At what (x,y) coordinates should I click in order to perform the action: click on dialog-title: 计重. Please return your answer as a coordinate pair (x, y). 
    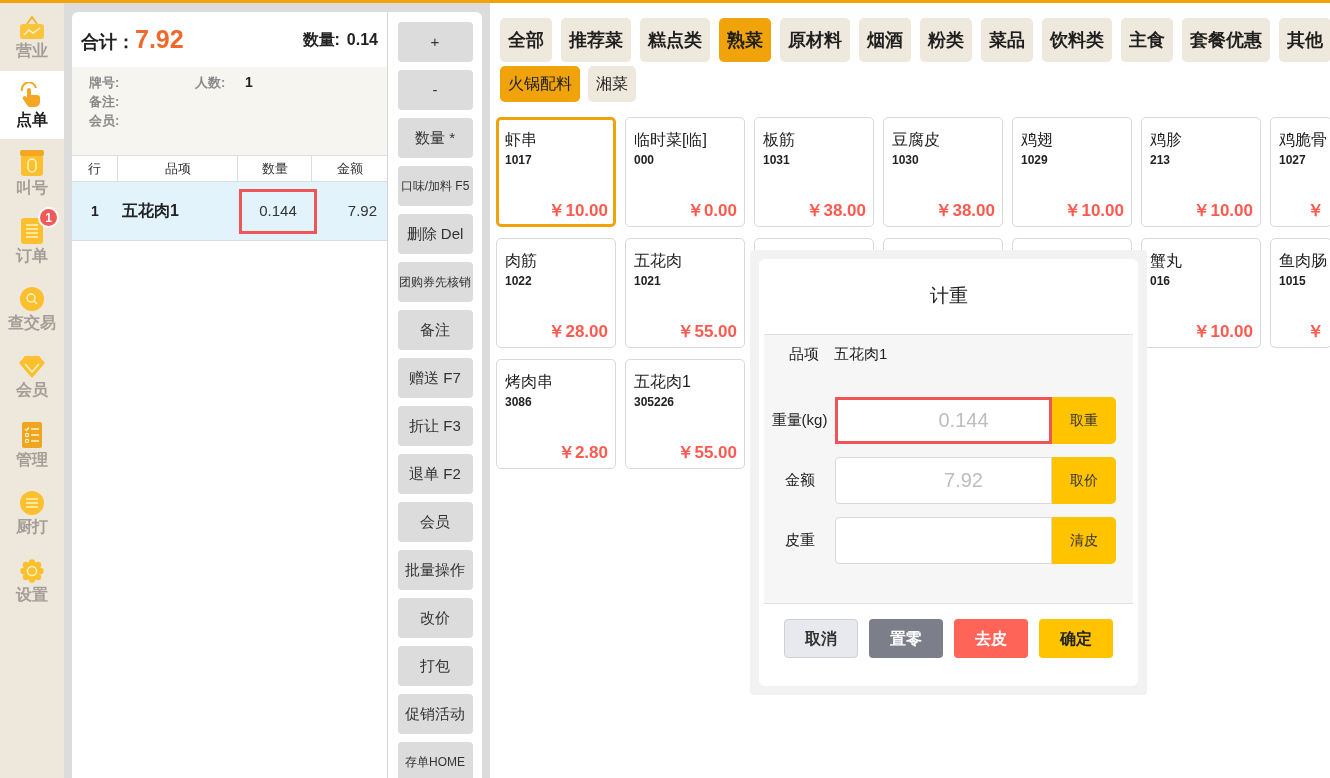
    Looking at the image, I should click on (948, 296).